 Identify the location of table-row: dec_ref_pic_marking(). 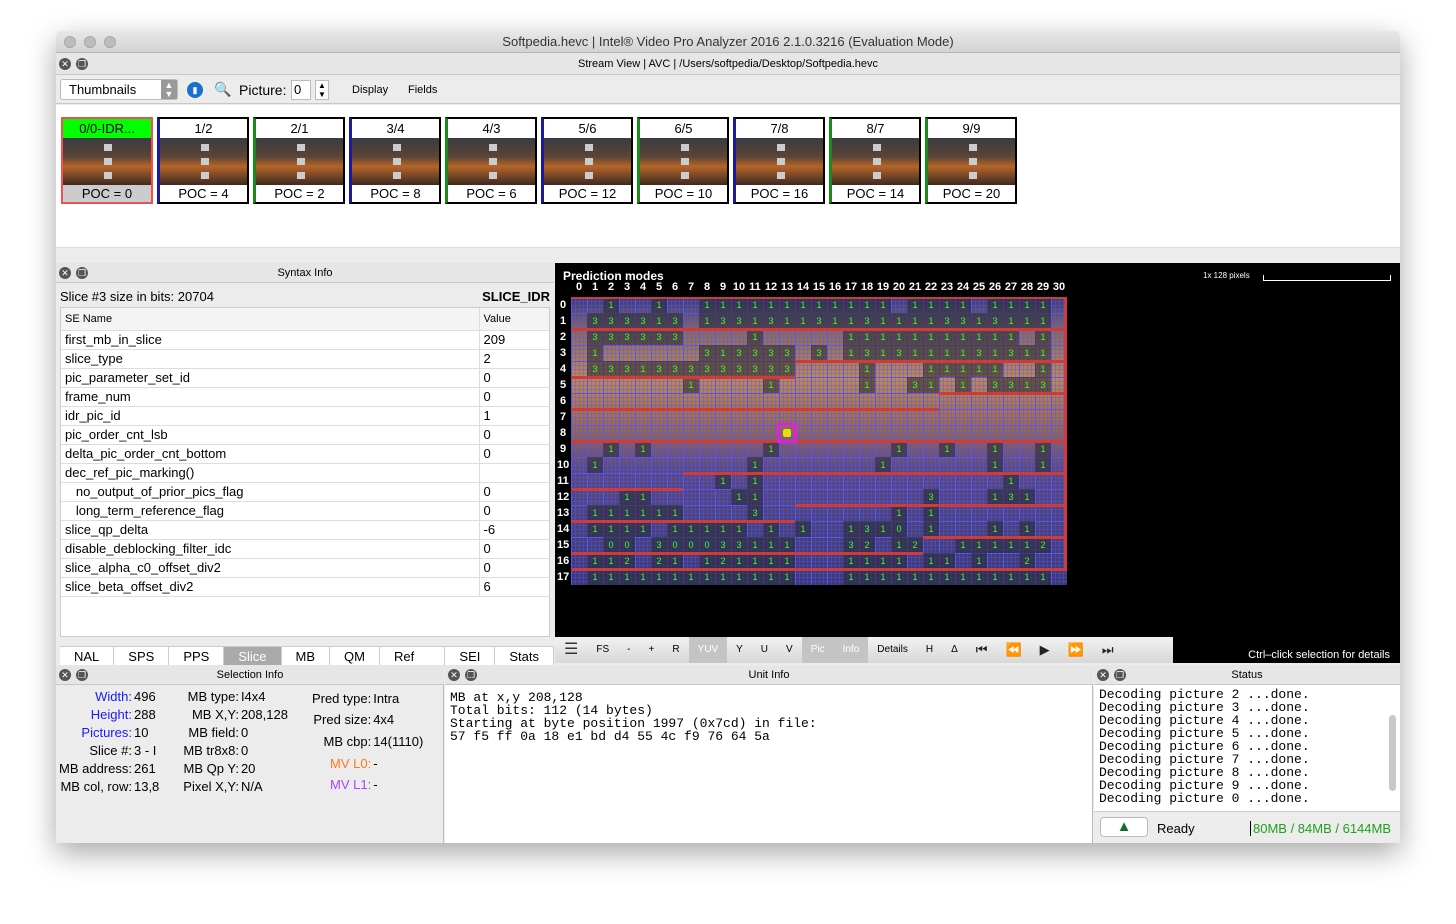
(305, 473).